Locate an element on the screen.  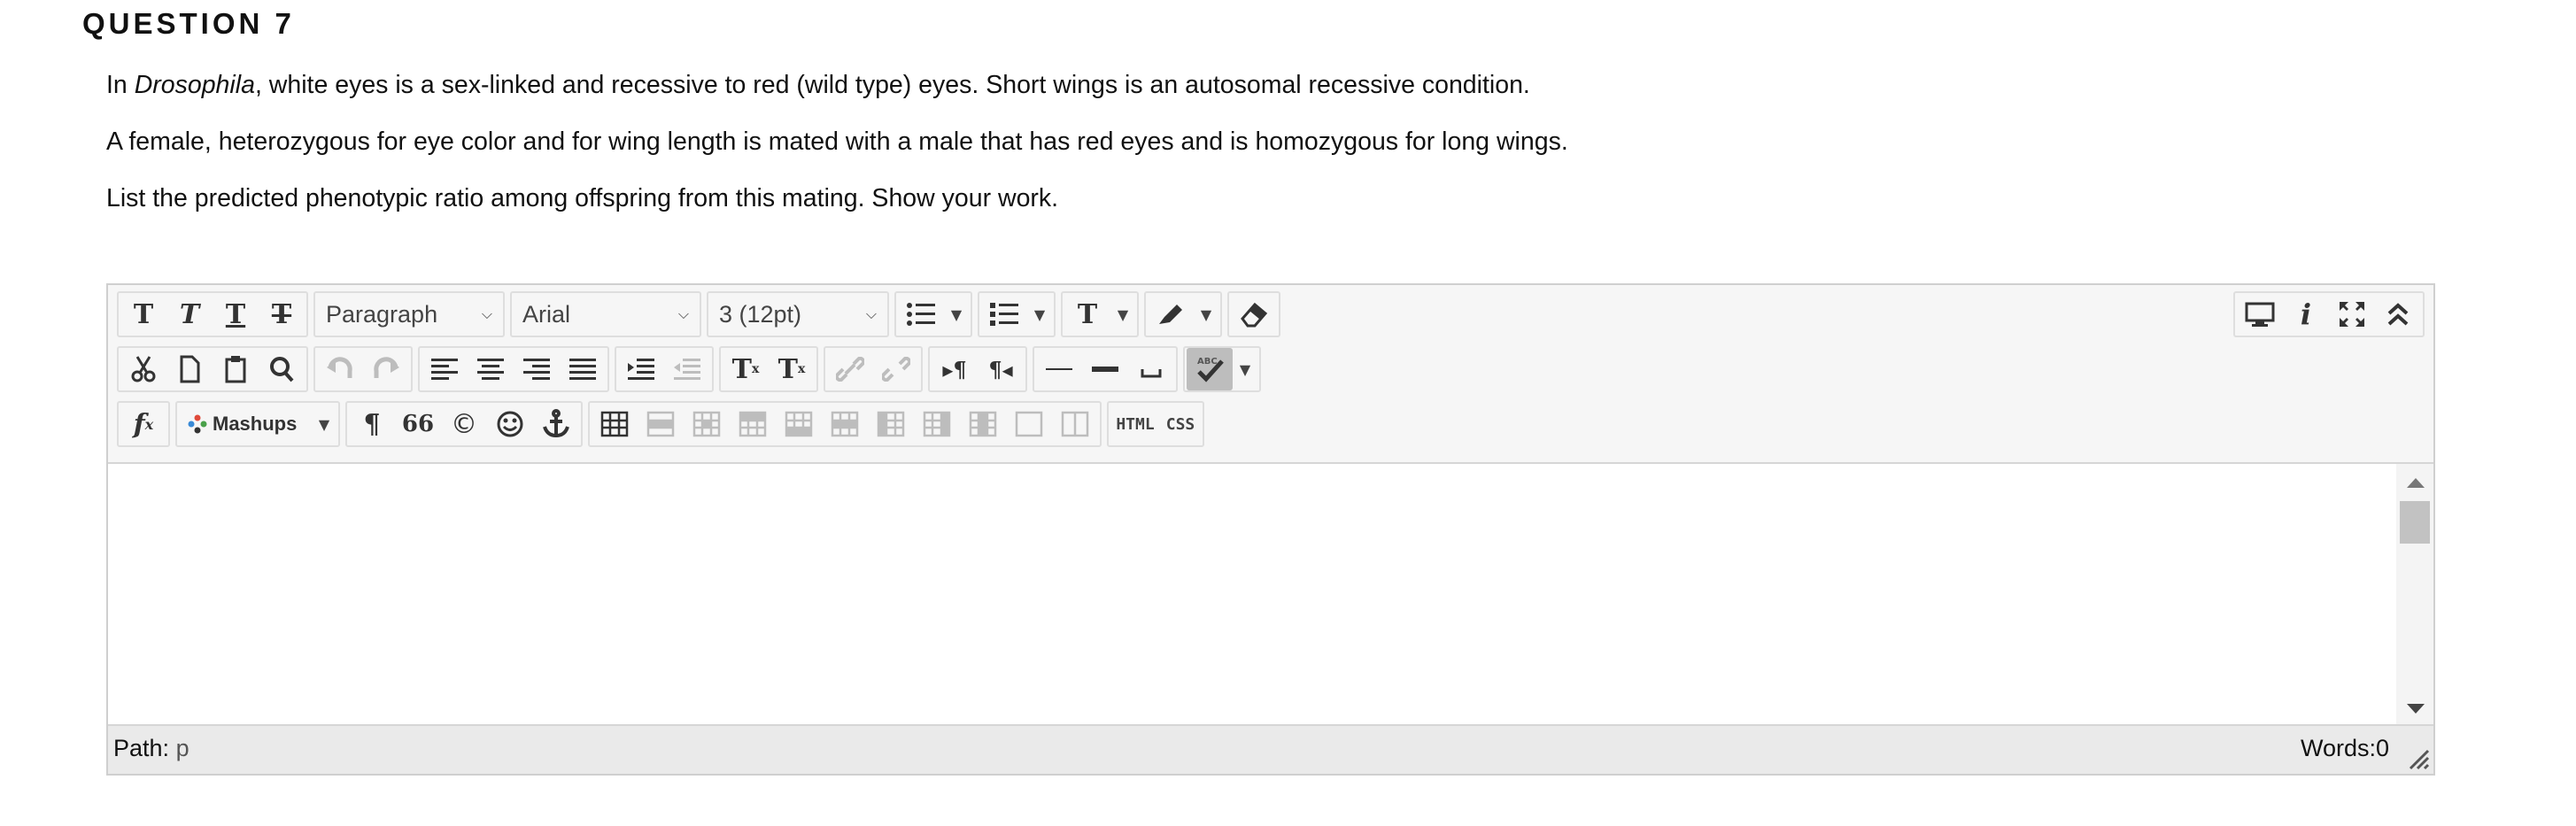
search-icon is located at coordinates (282, 369).